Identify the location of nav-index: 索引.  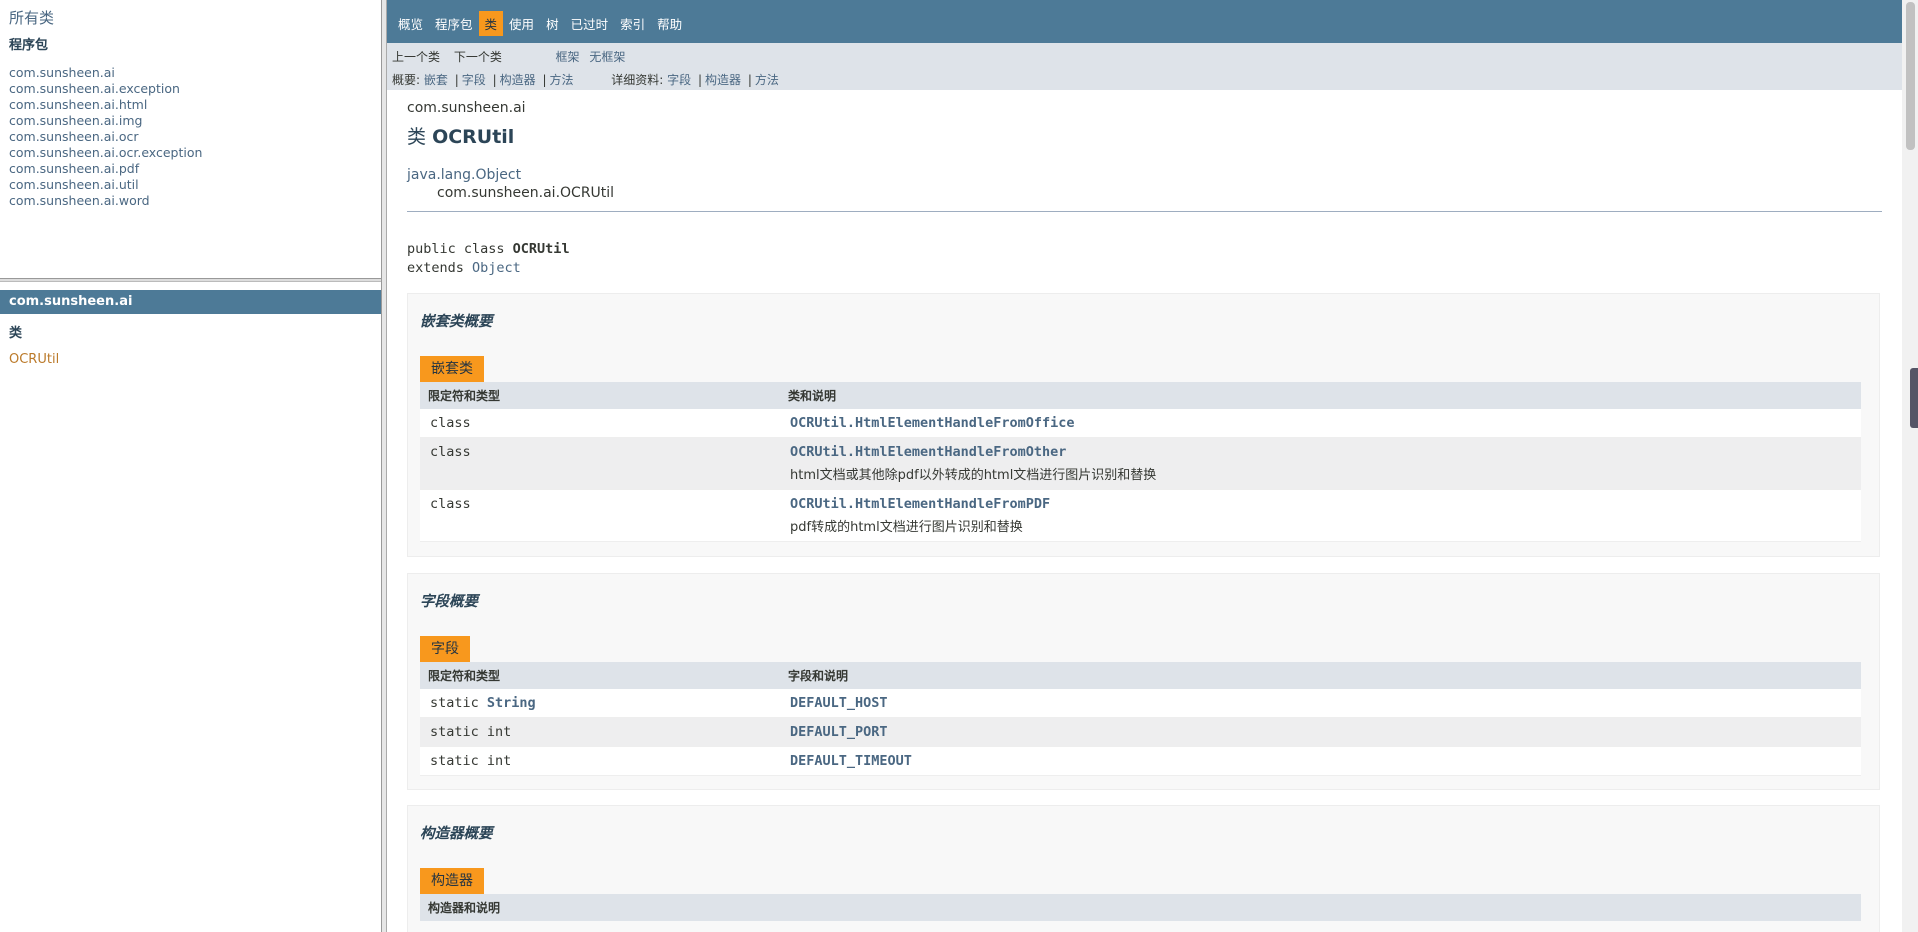
(632, 23).